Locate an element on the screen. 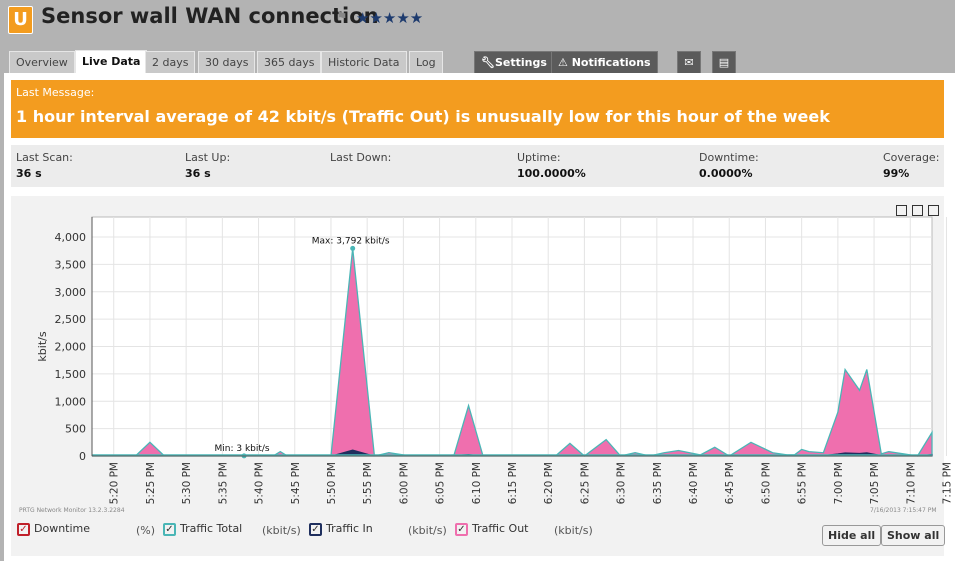 This screenshot has height=561, width=955. y-tick-label: 3,500 is located at coordinates (71, 264).